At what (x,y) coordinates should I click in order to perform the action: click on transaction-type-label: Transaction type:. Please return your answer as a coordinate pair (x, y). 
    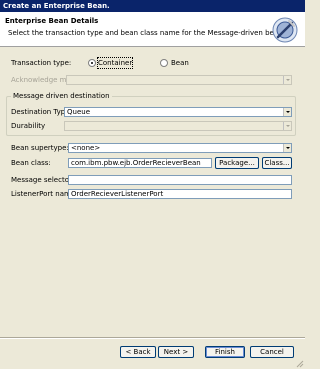
    Looking at the image, I should click on (41, 63).